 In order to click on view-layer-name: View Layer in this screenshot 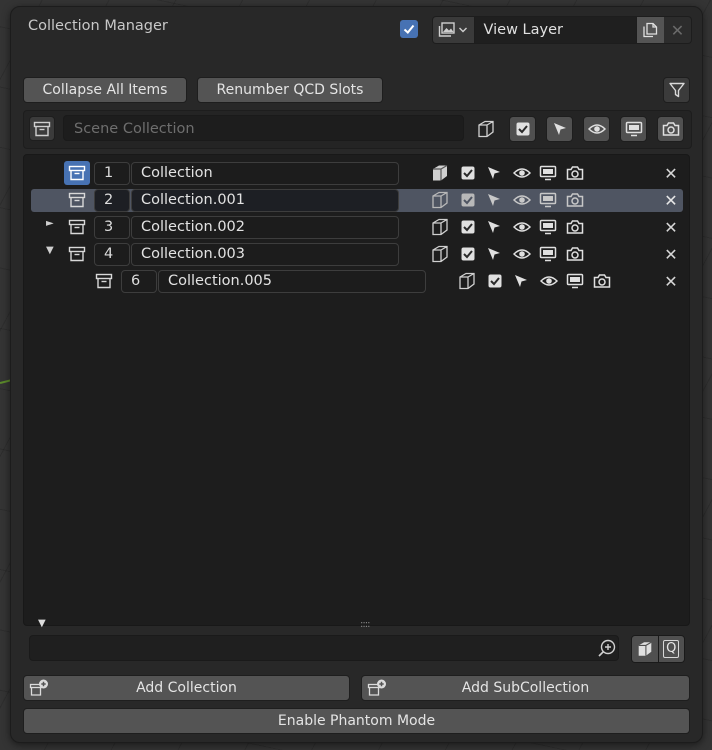, I will do `click(555, 30)`.